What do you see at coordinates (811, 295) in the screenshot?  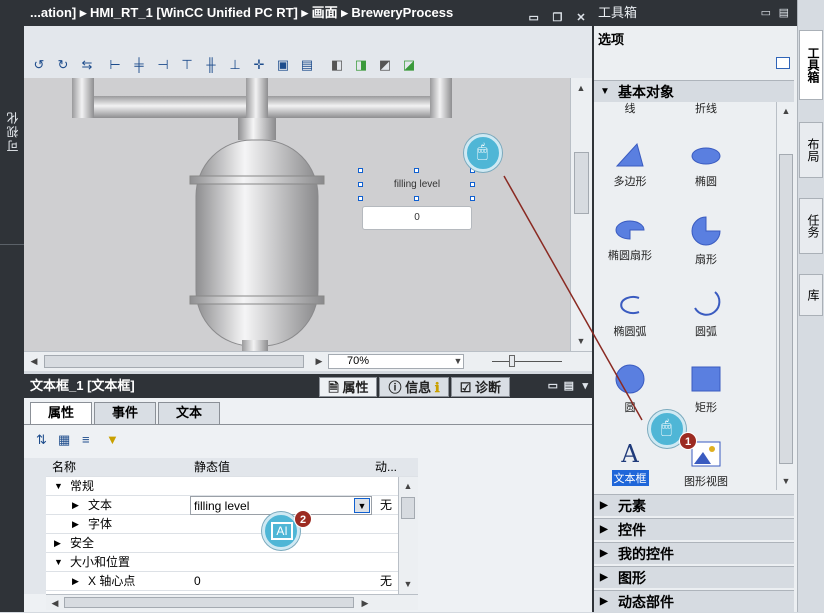 I see `side-tab-libraries: 库` at bounding box center [811, 295].